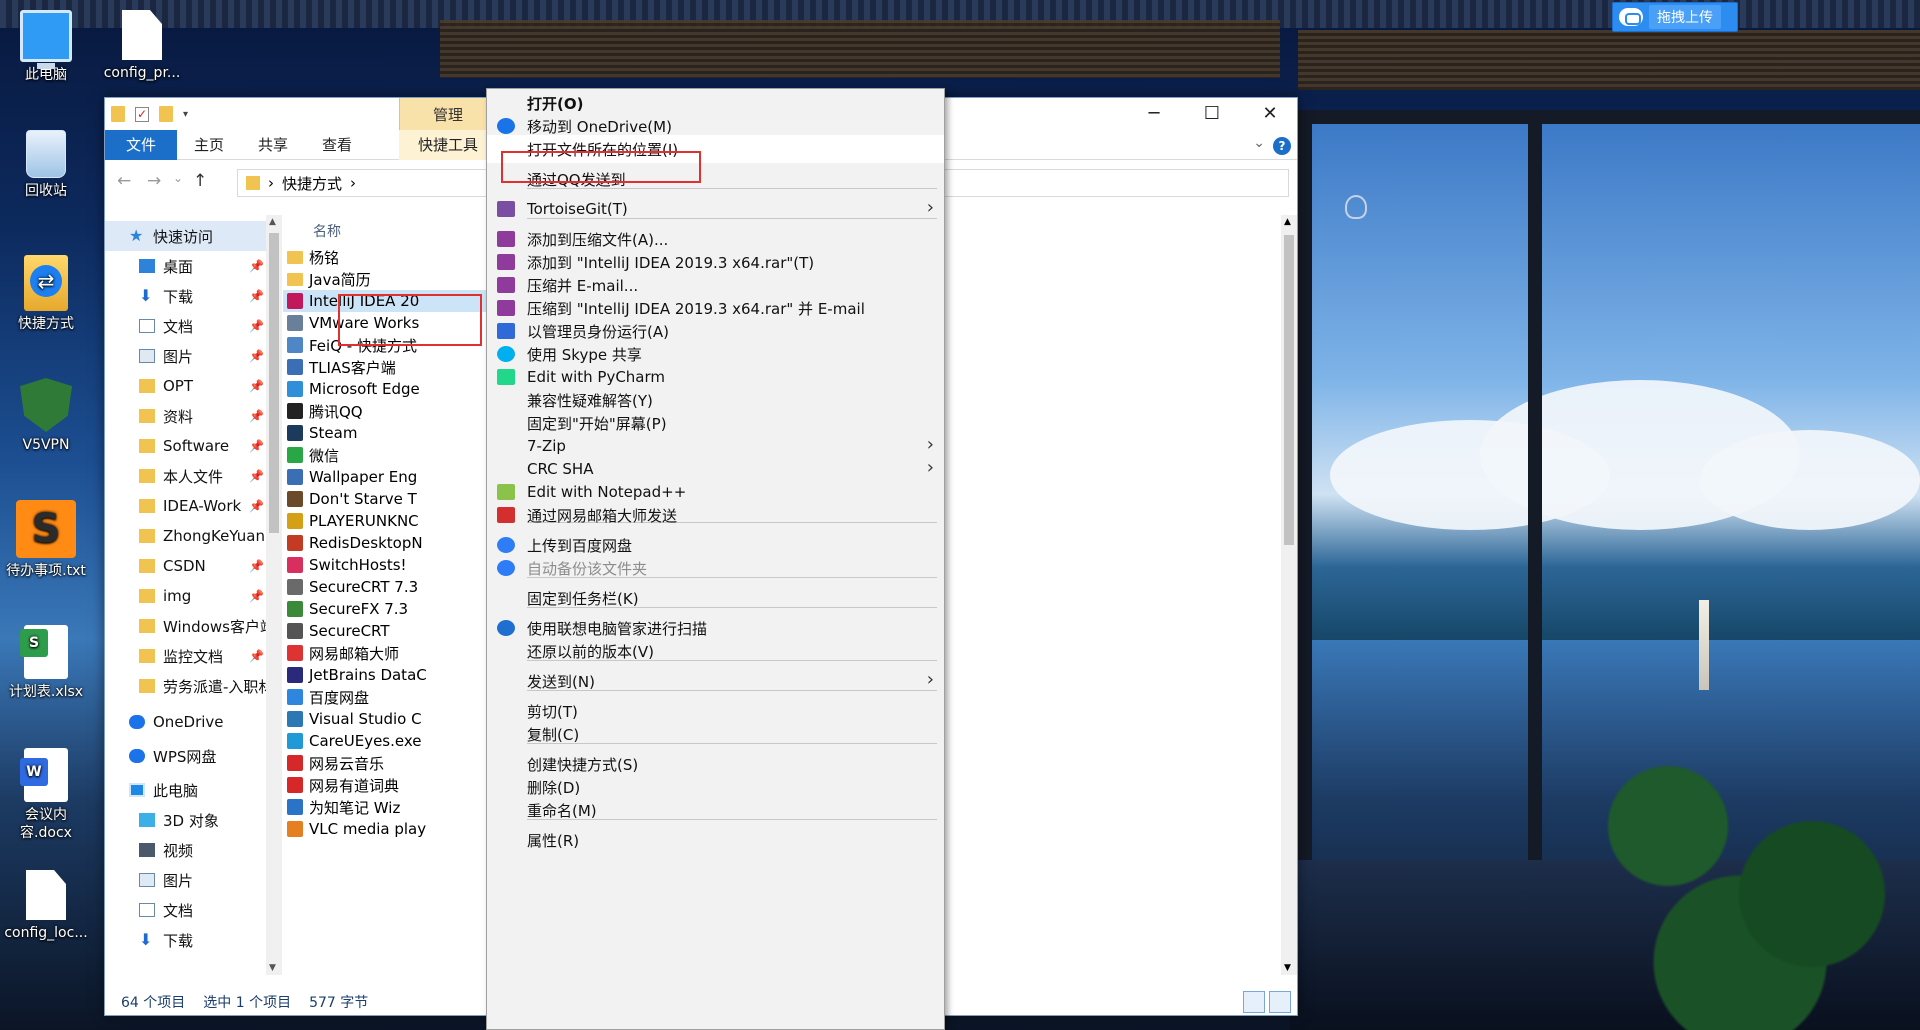 The height and width of the screenshot is (1030, 1920). I want to click on menu-item: 重命名(M), so click(715, 810).